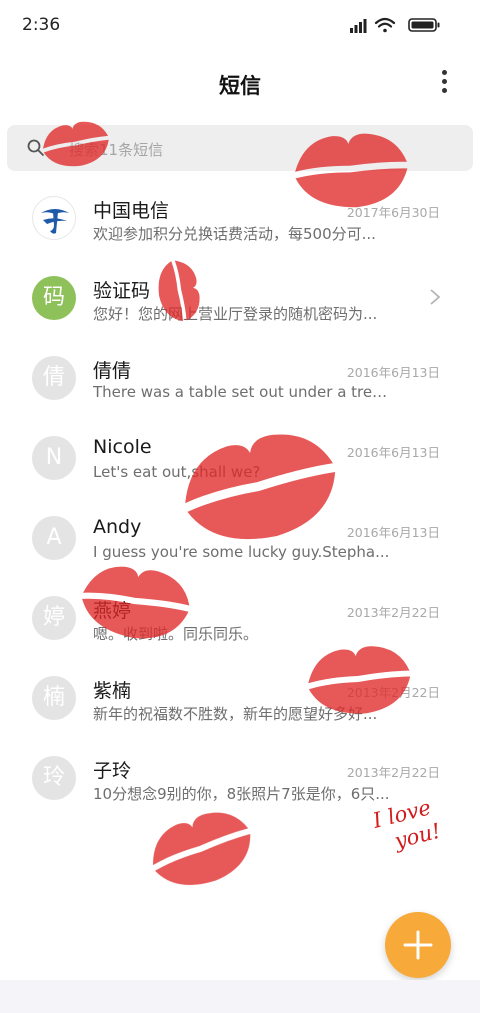  Describe the element at coordinates (240, 996) in the screenshot. I see `navigation-bar` at that location.